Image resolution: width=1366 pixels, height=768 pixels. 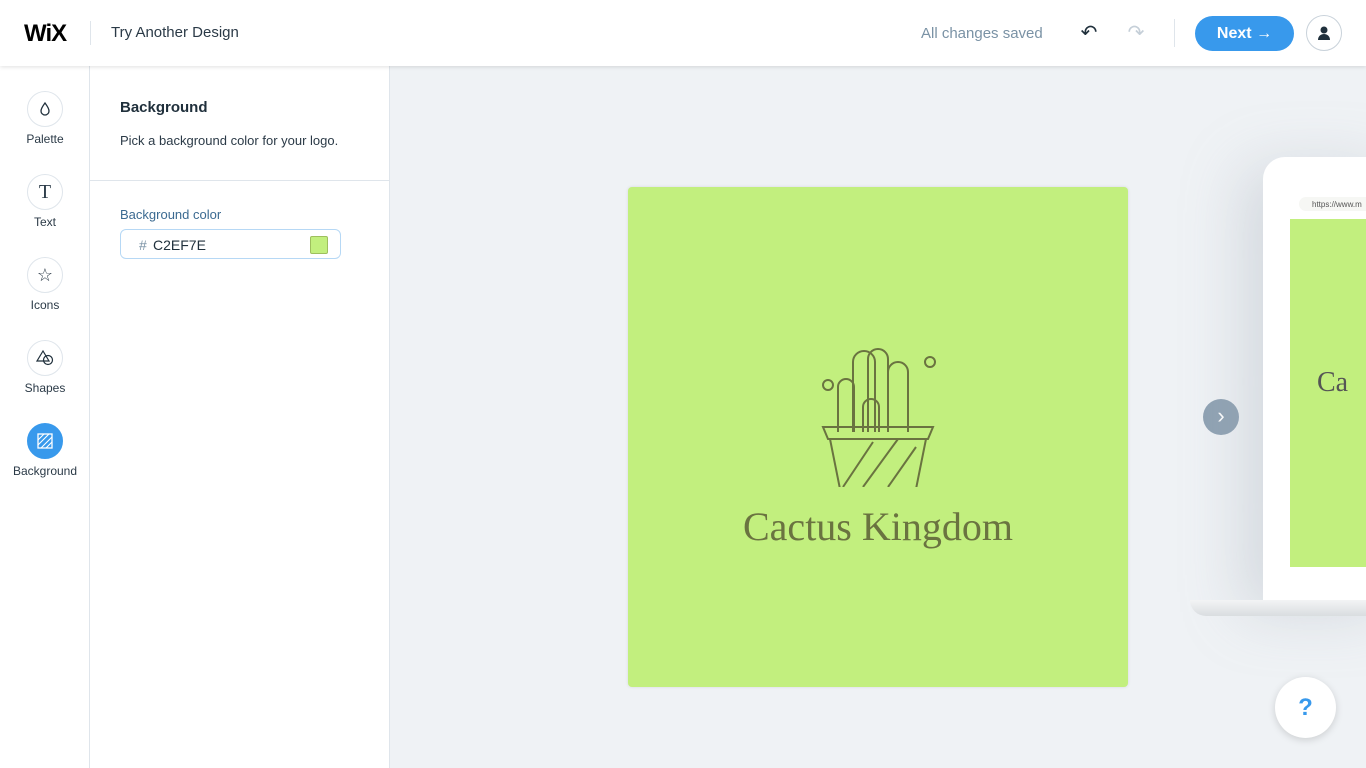 What do you see at coordinates (175, 32) in the screenshot?
I see `page-title: Try Another Design` at bounding box center [175, 32].